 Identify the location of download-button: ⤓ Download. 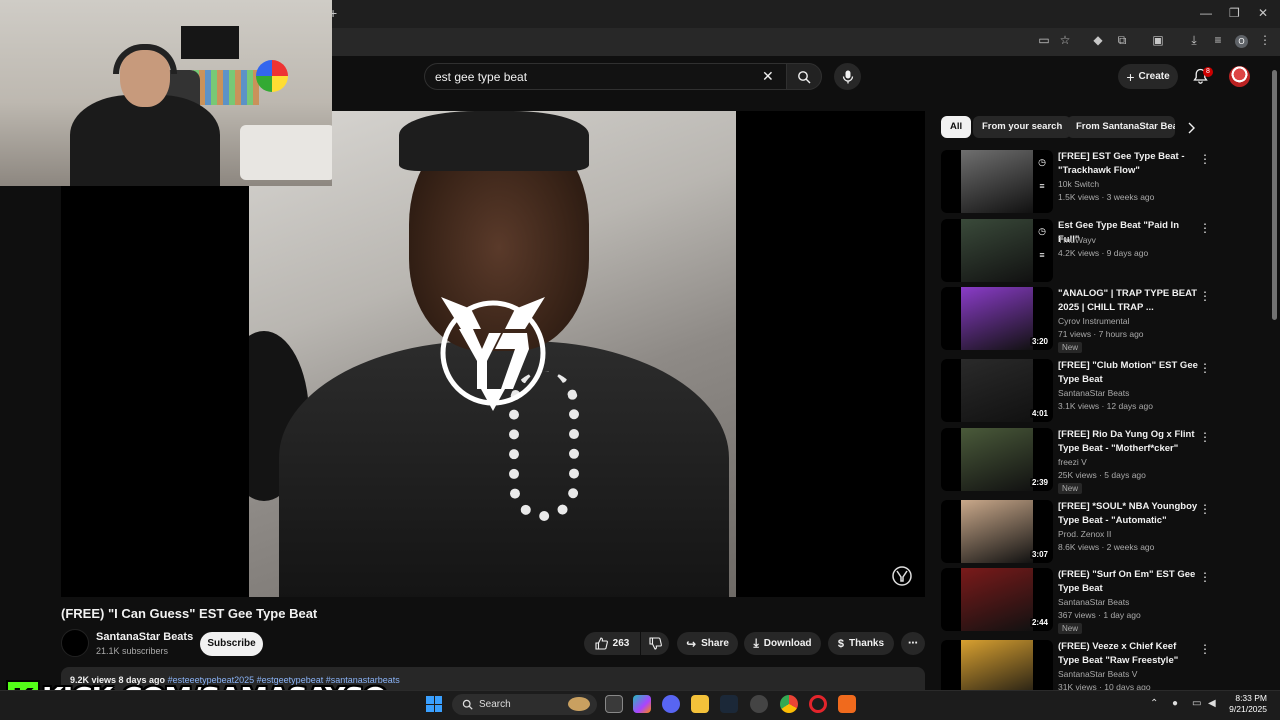
(782, 643).